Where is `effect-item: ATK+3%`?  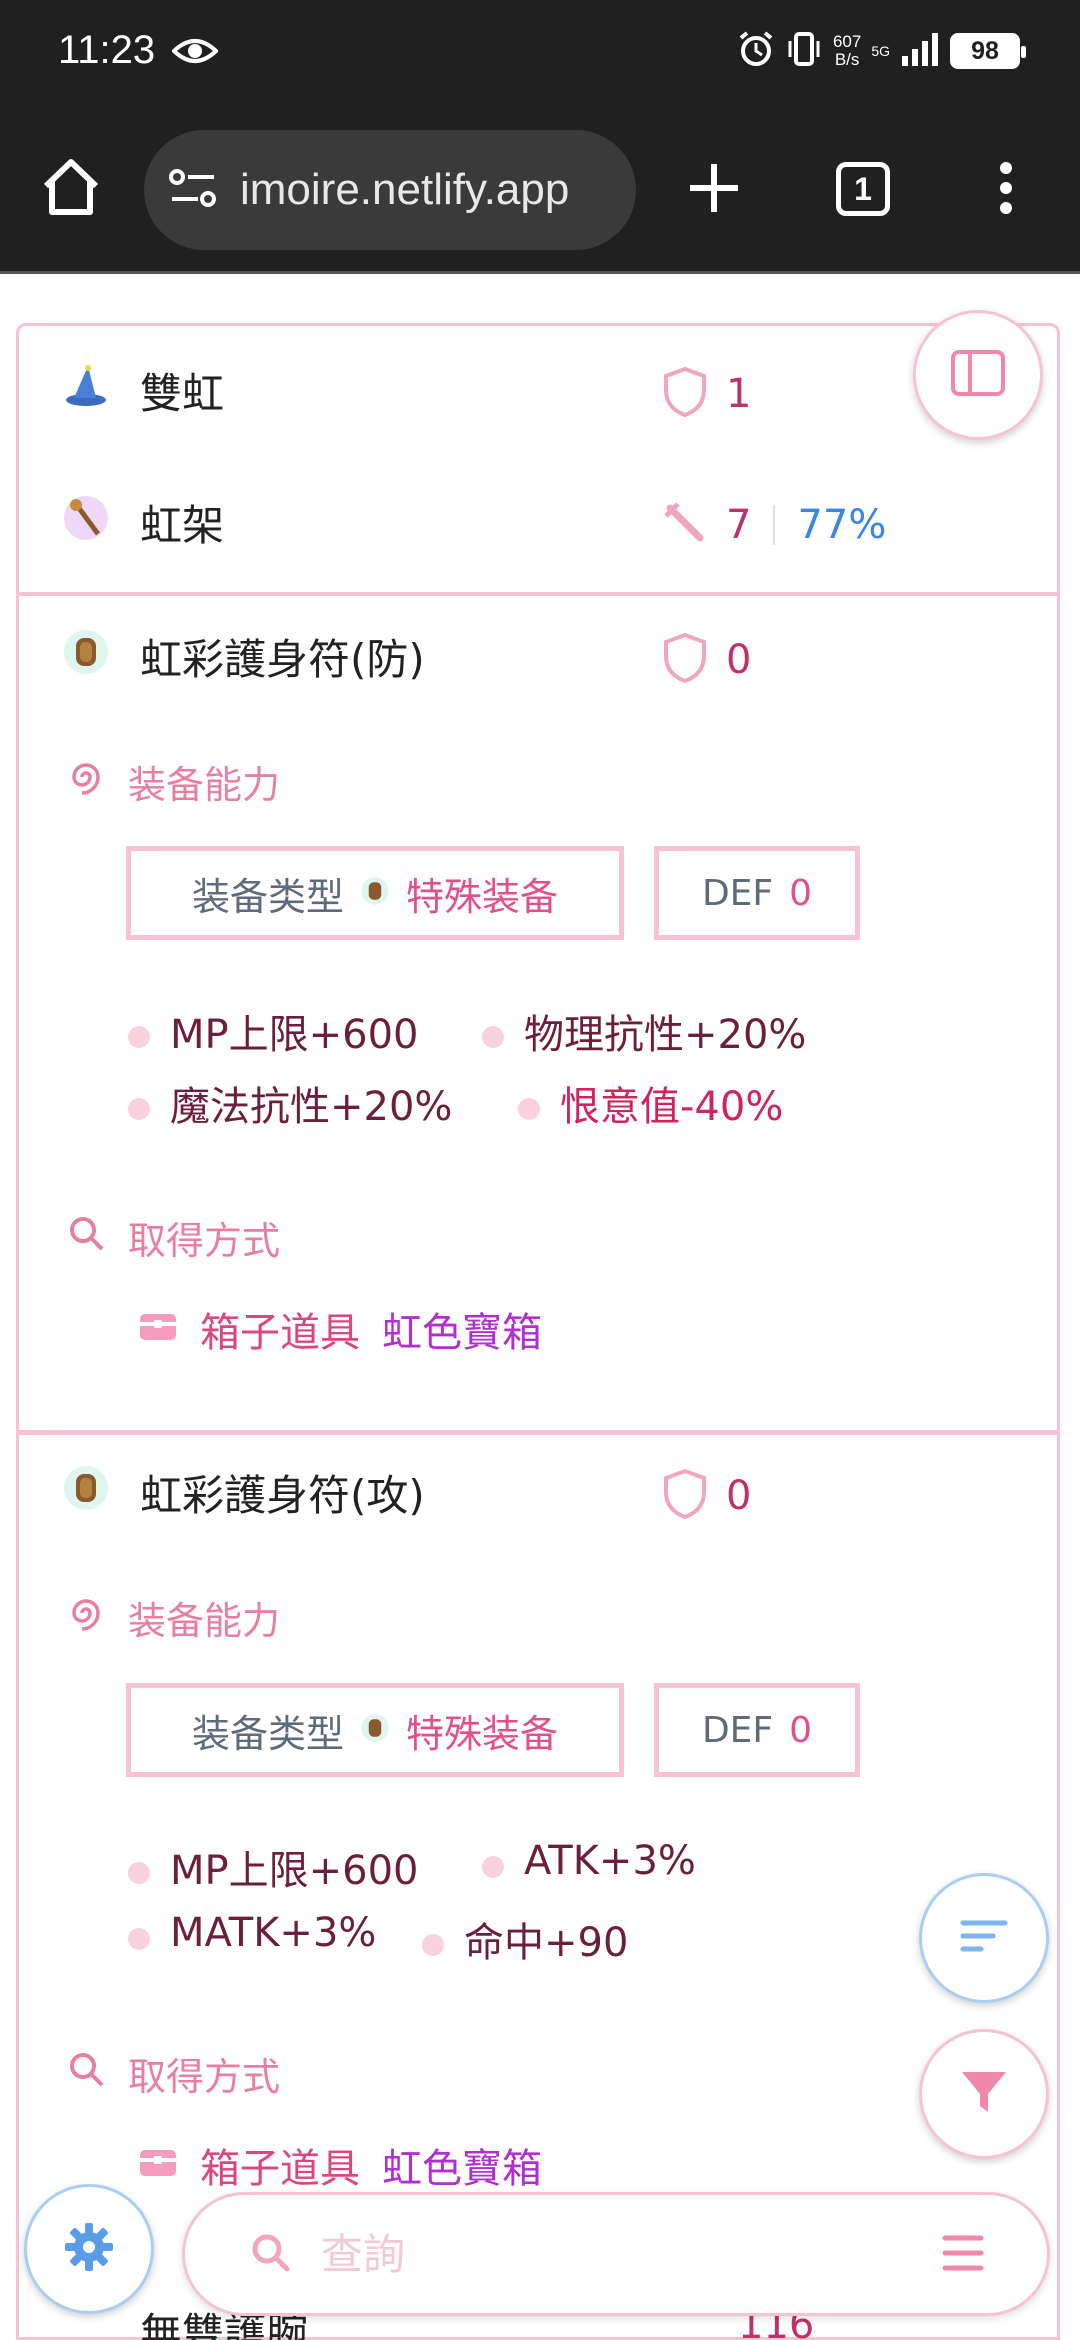
effect-item: ATK+3% is located at coordinates (589, 1861).